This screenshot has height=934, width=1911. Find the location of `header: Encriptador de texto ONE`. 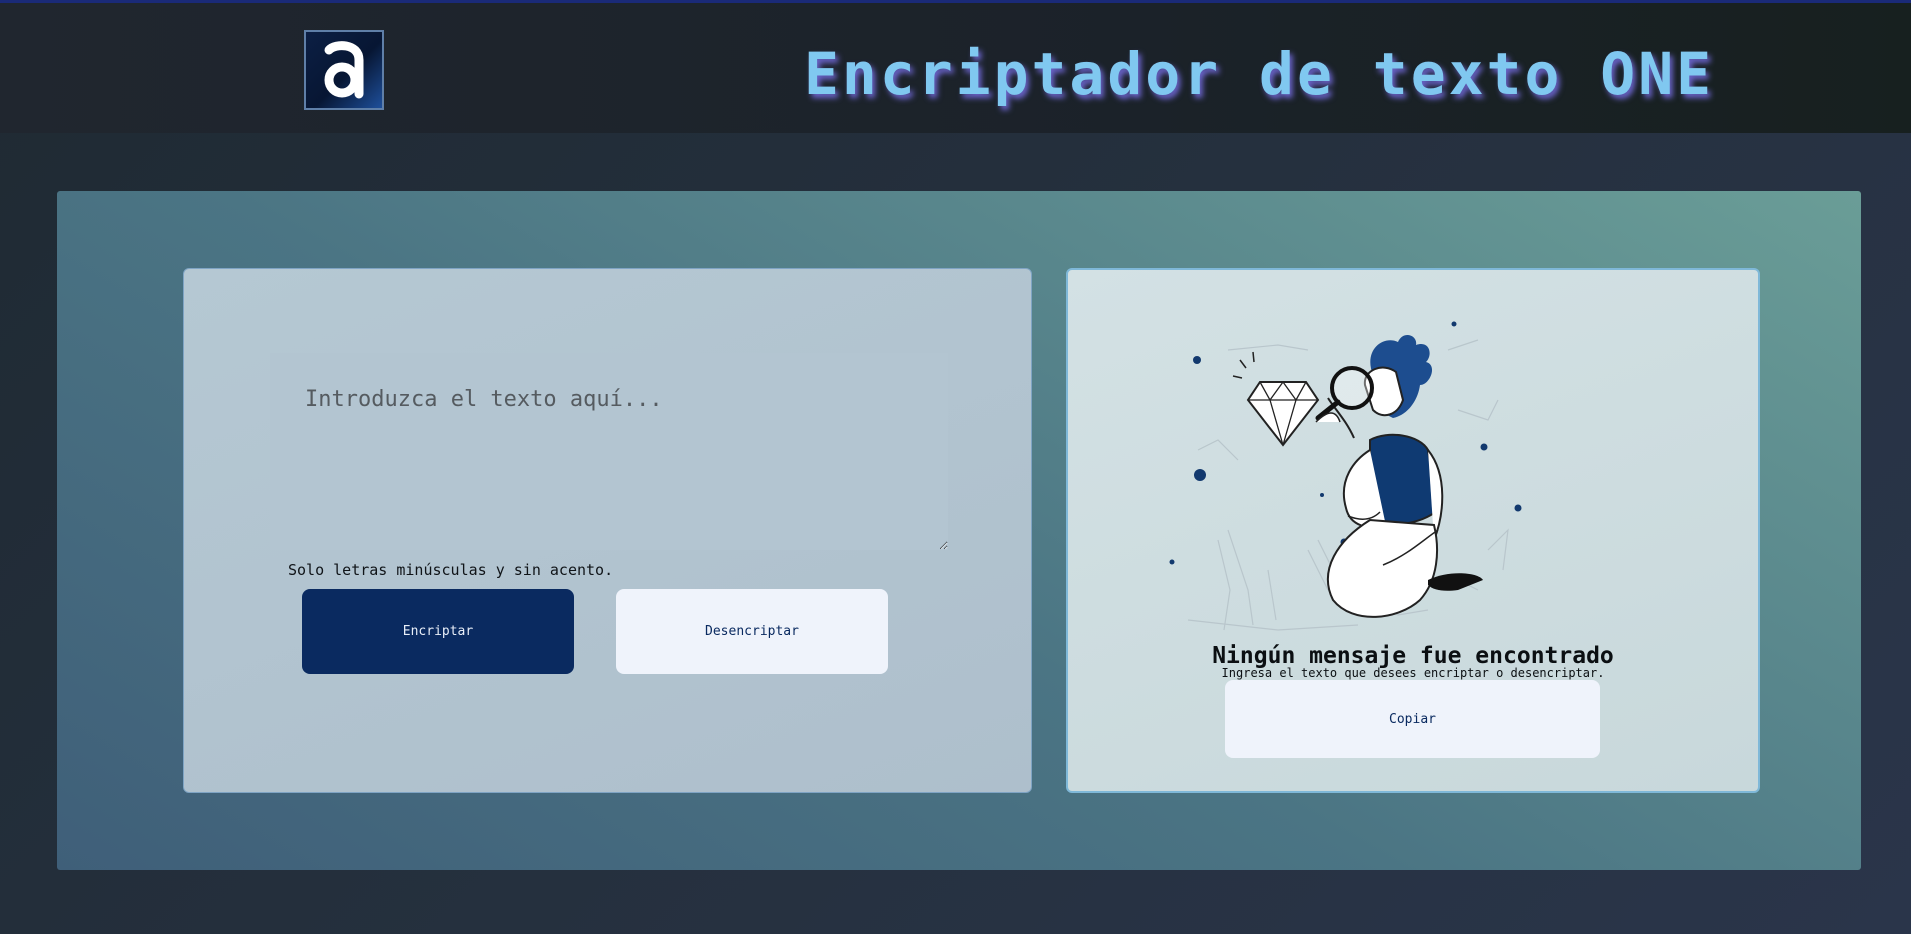

header: Encriptador de texto ONE is located at coordinates (955, 68).